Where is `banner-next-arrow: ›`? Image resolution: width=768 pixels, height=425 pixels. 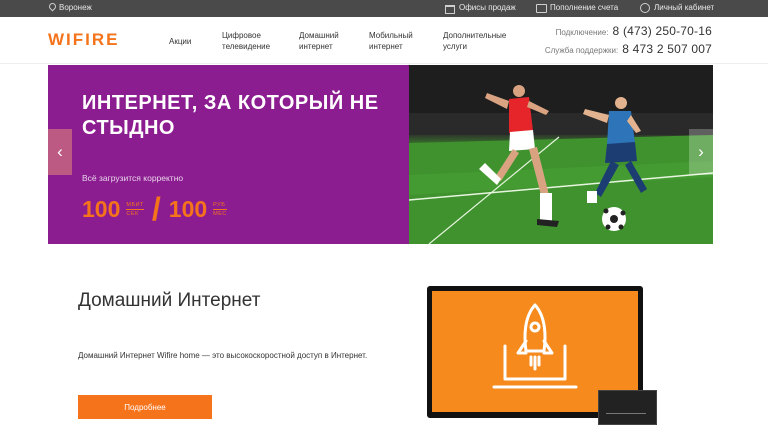 banner-next-arrow: › is located at coordinates (701, 152).